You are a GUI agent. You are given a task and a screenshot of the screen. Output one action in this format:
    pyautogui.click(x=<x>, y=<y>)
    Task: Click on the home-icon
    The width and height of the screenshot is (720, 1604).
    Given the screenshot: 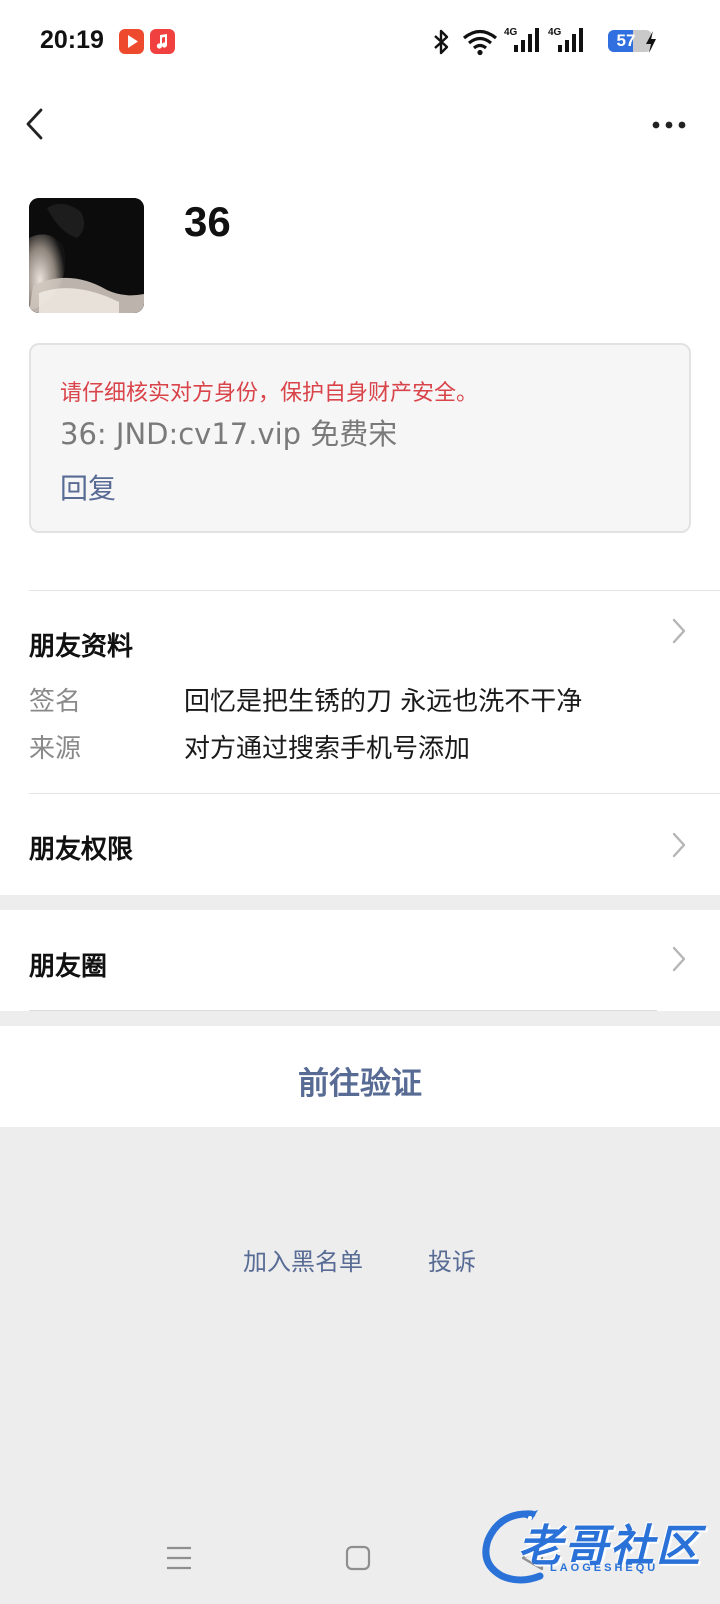 What is the action you would take?
    pyautogui.click(x=358, y=1558)
    